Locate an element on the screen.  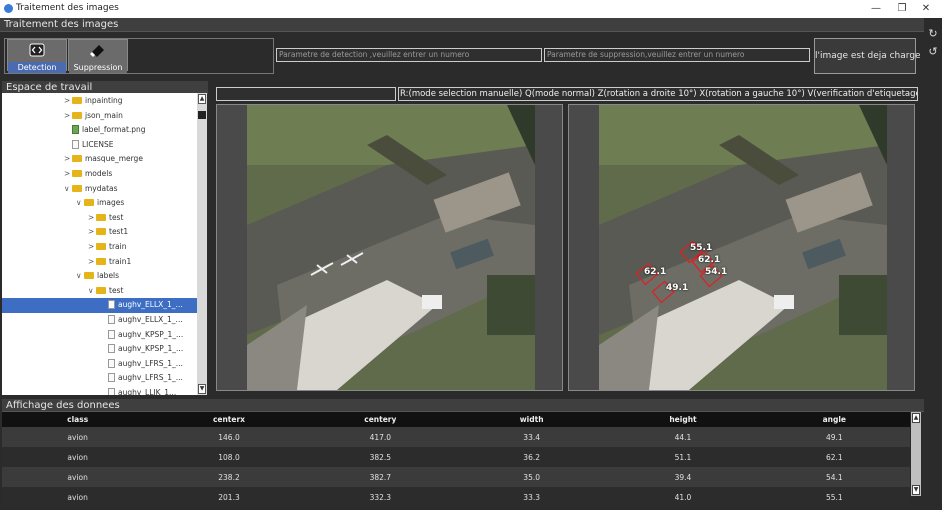
undo-icon: ↺ is located at coordinates (933, 52).